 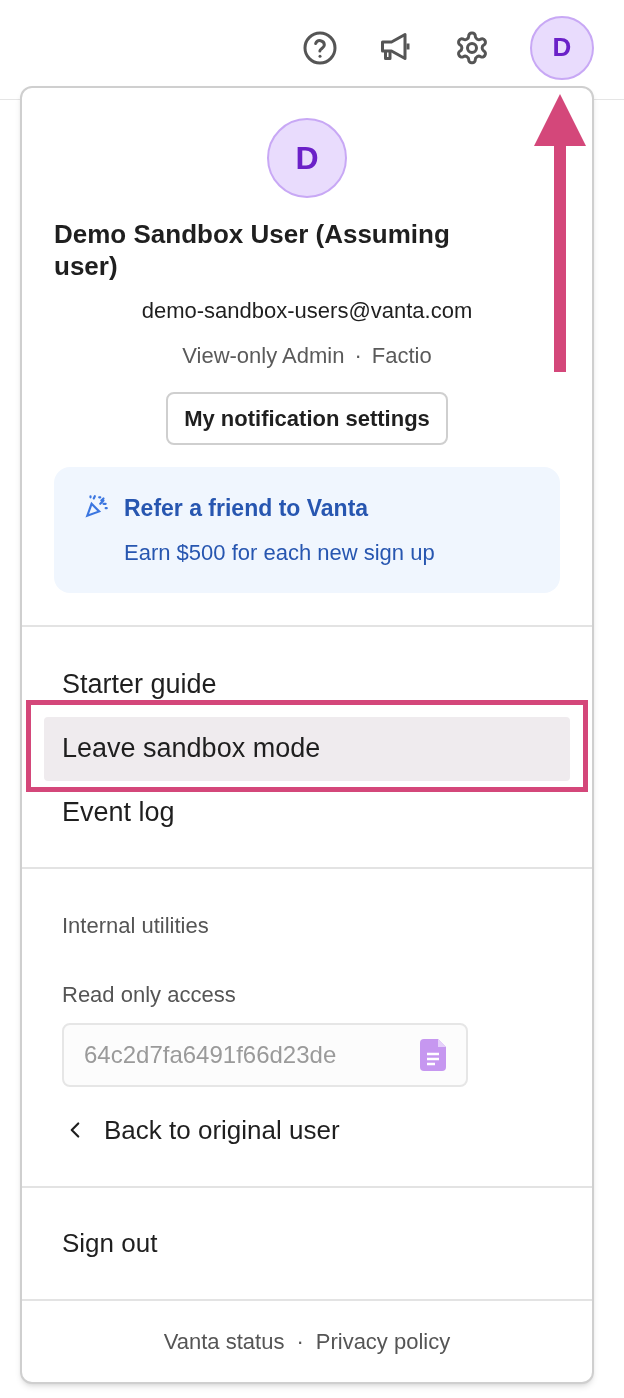 What do you see at coordinates (224, 1341) in the screenshot?
I see `footer-link: Vanta status` at bounding box center [224, 1341].